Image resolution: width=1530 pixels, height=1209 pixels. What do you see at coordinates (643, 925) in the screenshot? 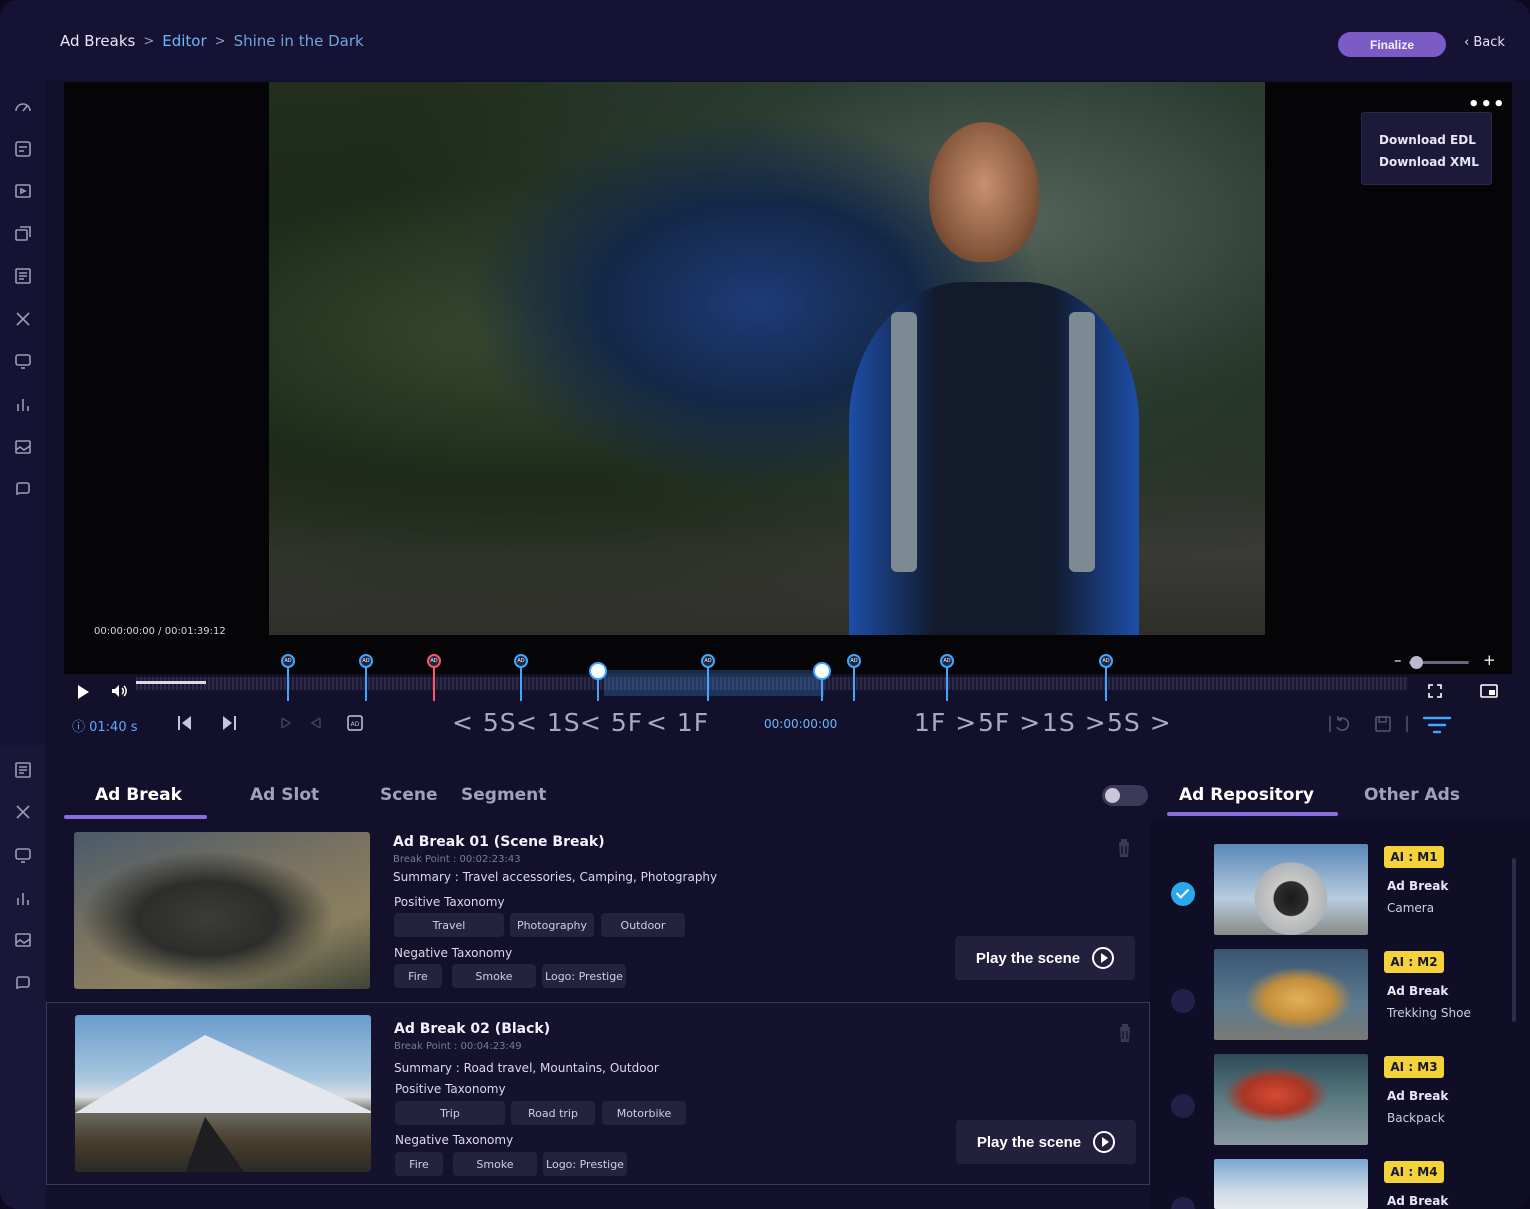
I see `taxonomy-chip: Outdoor` at bounding box center [643, 925].